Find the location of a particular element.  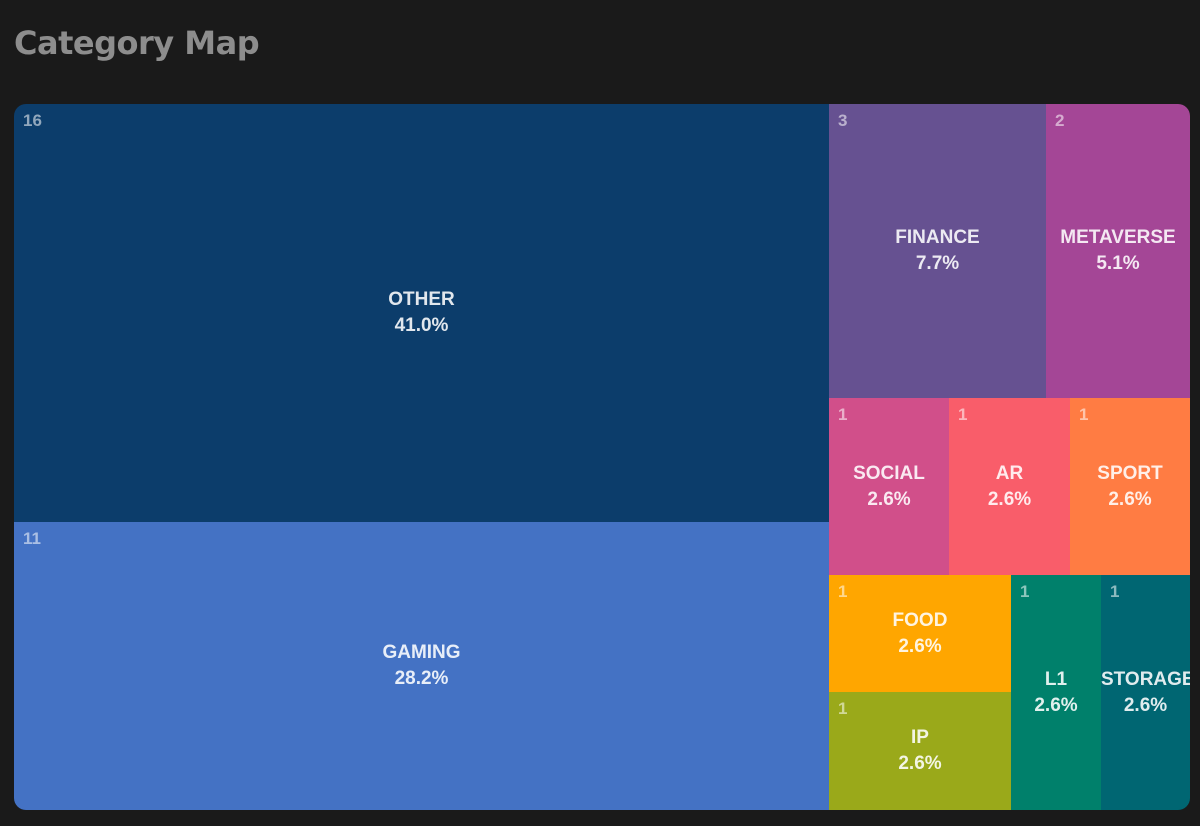

treemap-cell-social: 1 SOCIAL 2.6% is located at coordinates (889, 486).